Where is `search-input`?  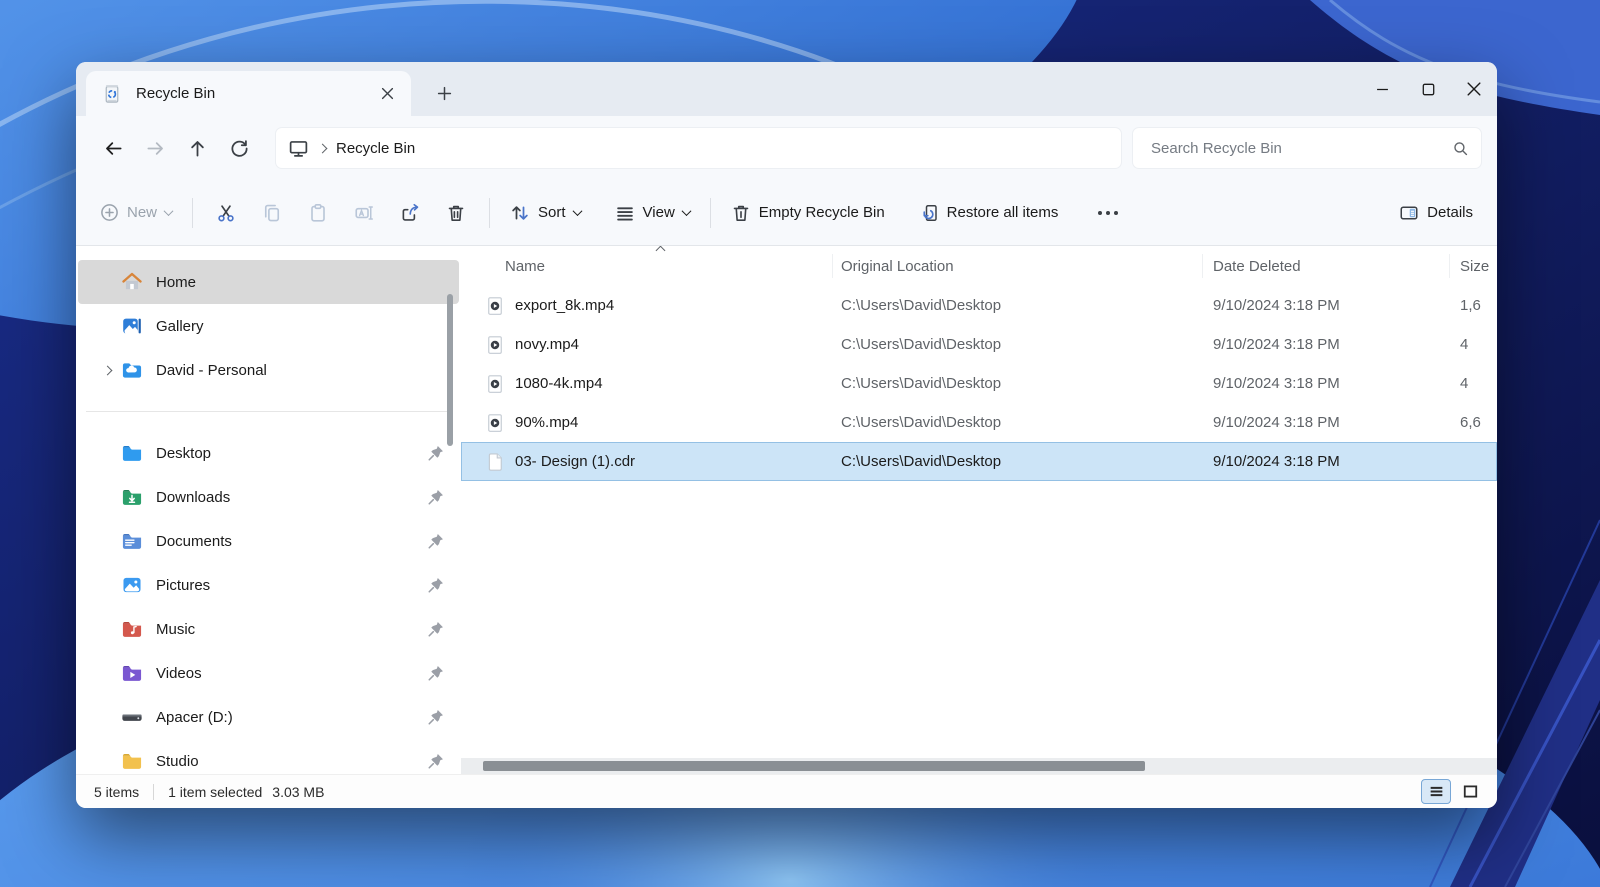
search-input is located at coordinates (1300, 148).